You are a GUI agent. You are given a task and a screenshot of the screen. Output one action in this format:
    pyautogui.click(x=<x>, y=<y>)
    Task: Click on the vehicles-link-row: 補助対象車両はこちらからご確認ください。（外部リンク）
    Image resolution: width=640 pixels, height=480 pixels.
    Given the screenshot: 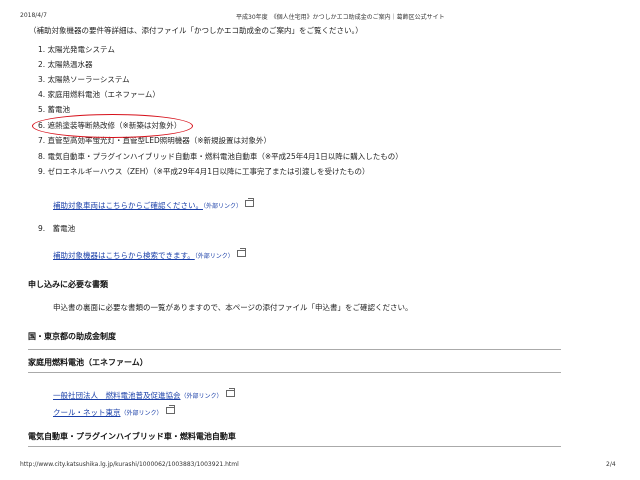 What is the action you would take?
    pyautogui.click(x=154, y=202)
    